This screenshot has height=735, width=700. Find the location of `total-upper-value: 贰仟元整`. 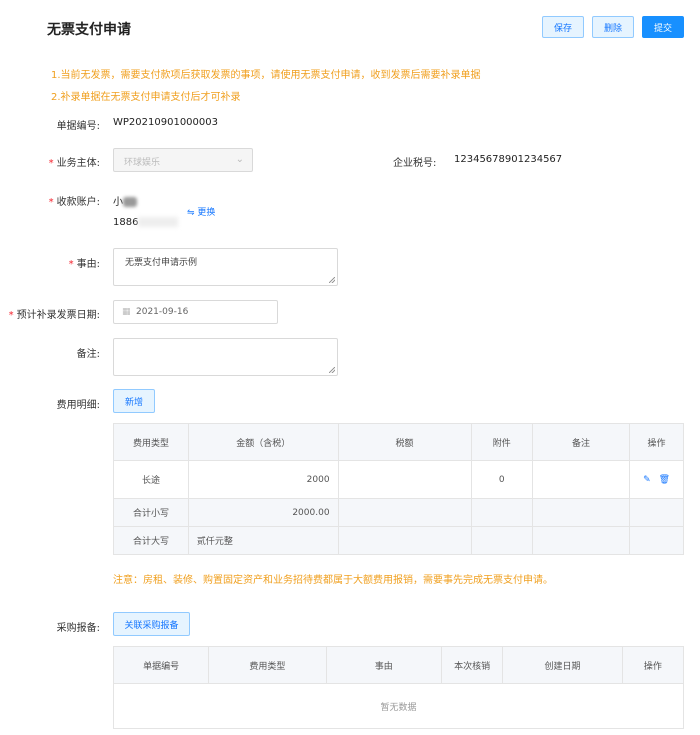

total-upper-value: 贰仟元整 is located at coordinates (263, 540).